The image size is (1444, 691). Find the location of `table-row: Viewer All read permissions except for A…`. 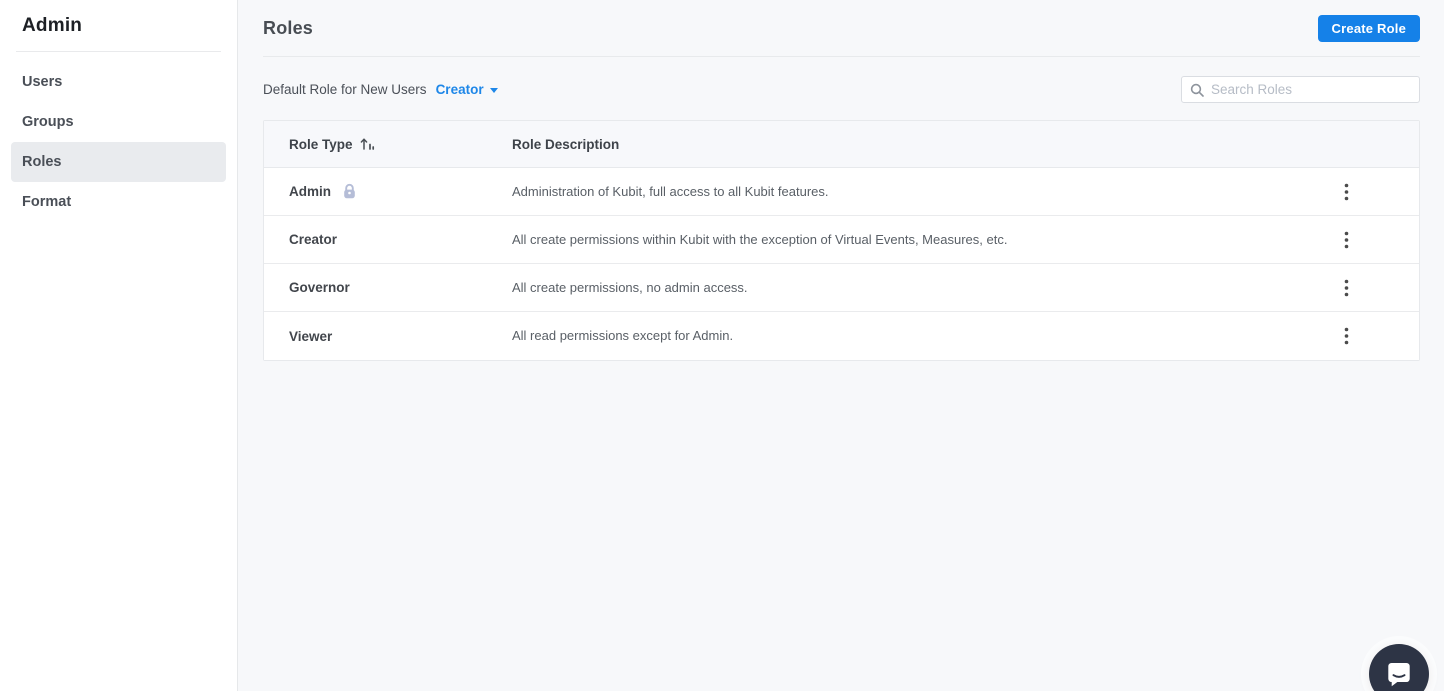

table-row: Viewer All read permissions except for A… is located at coordinates (841, 336).